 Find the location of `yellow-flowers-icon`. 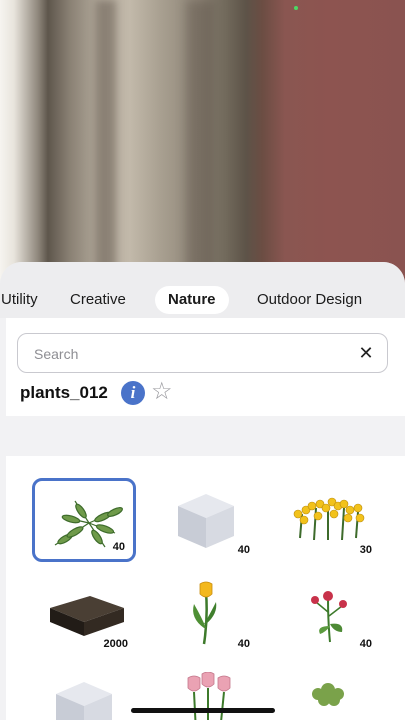

yellow-flowers-icon is located at coordinates (329, 519).